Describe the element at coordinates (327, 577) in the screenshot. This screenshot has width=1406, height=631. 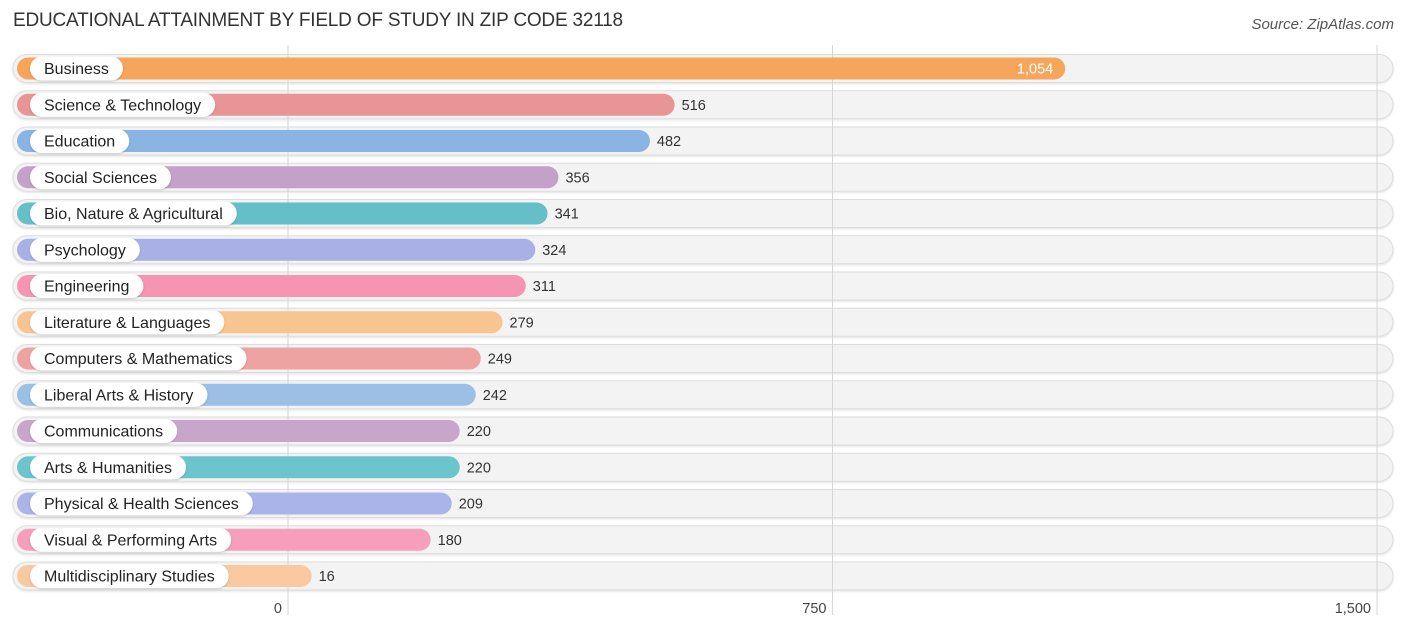
I see `value-label: 16` at that location.